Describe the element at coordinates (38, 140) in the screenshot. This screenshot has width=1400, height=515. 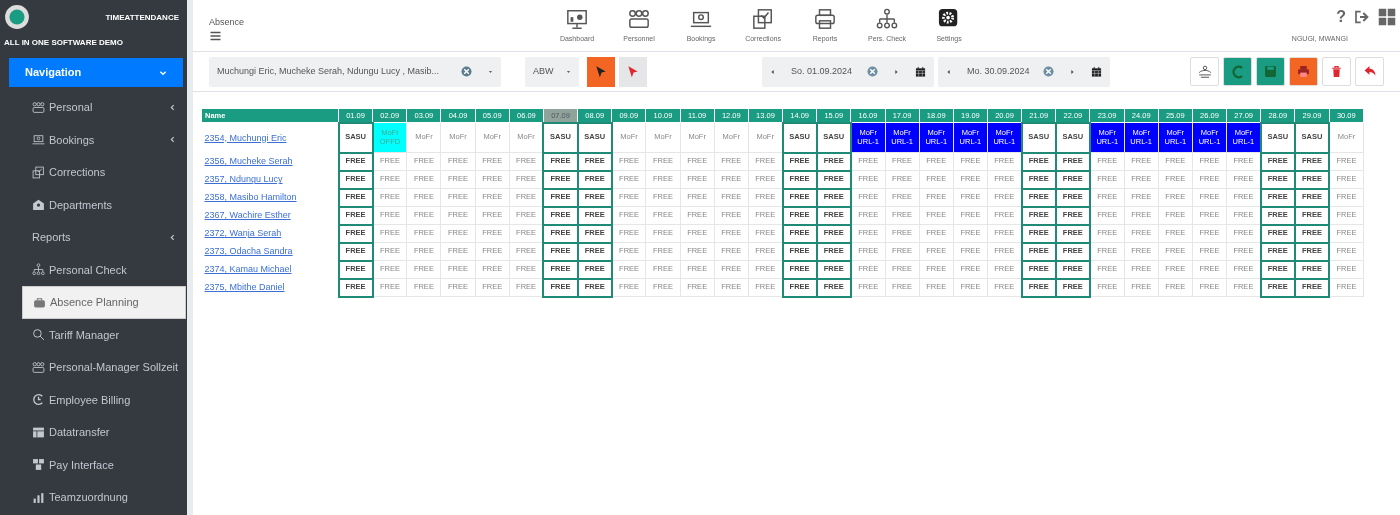
I see `laptop-icon` at that location.